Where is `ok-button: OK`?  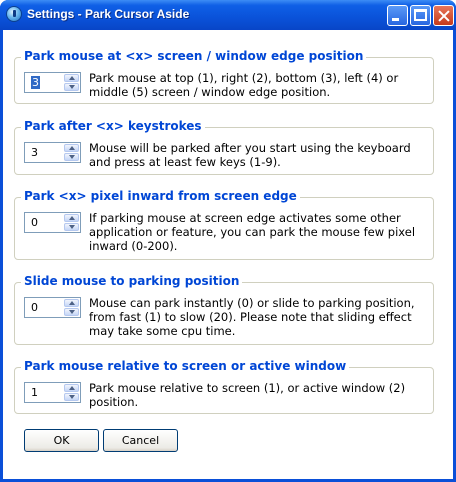 ok-button: OK is located at coordinates (61, 440).